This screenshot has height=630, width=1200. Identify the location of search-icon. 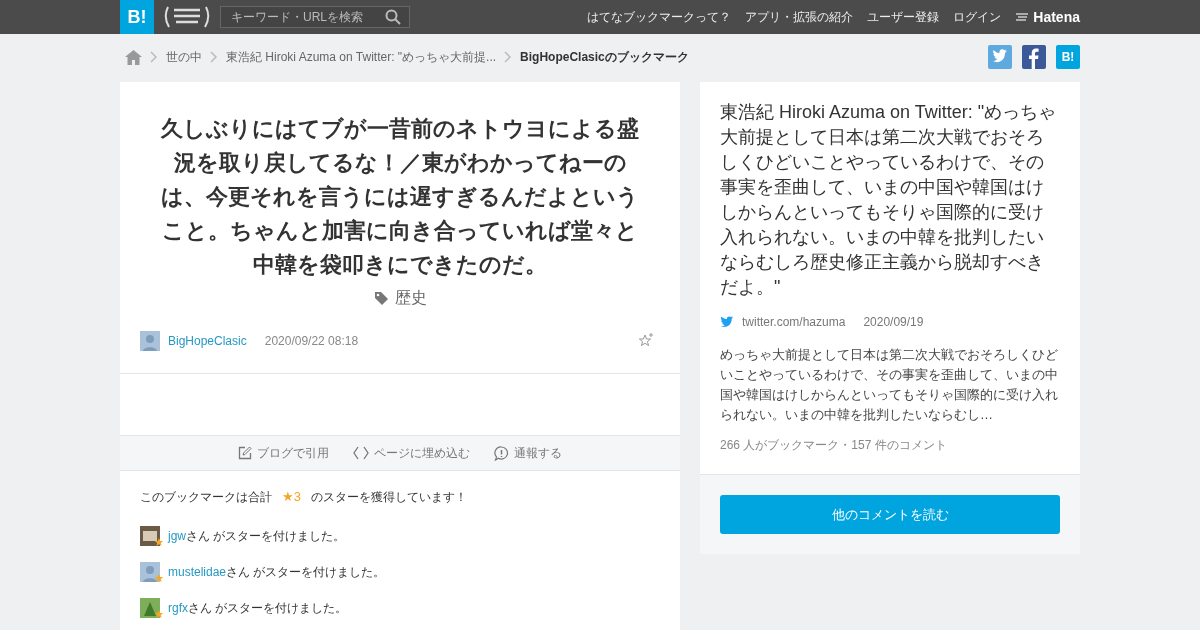
(393, 17).